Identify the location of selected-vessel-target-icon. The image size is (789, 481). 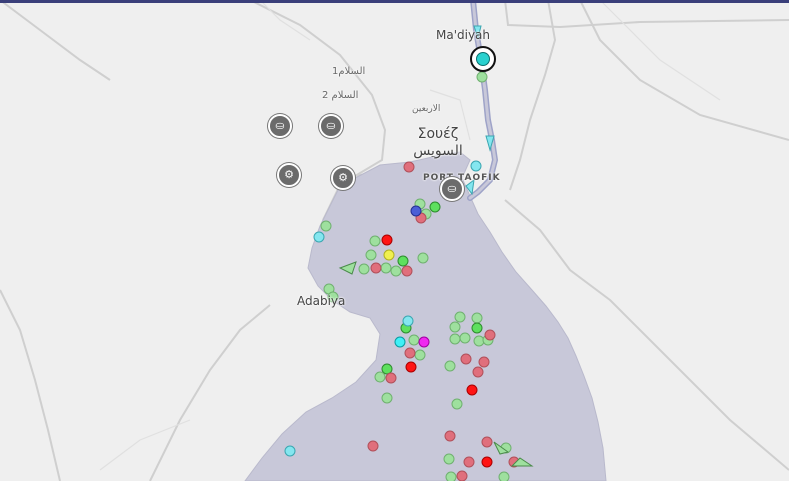
(483, 59).